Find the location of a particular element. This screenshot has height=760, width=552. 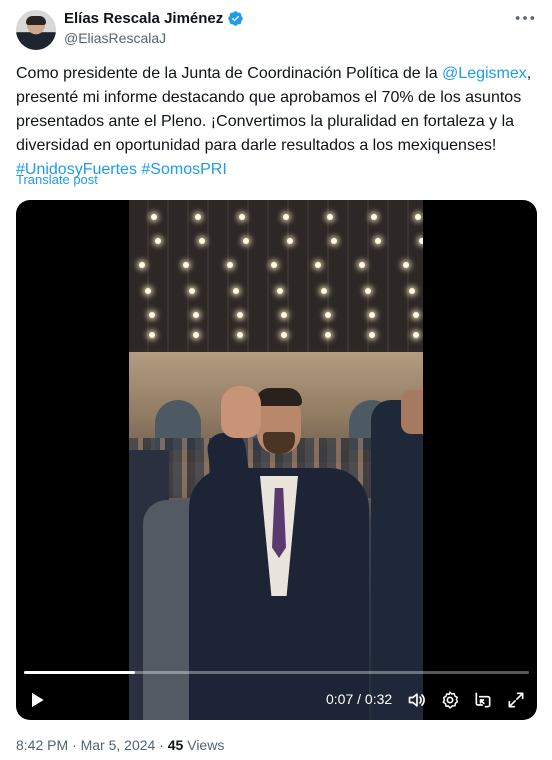

tweet-meta: 8:42 PM · Mar 5, 2024 · 45 Views is located at coordinates (120, 745).